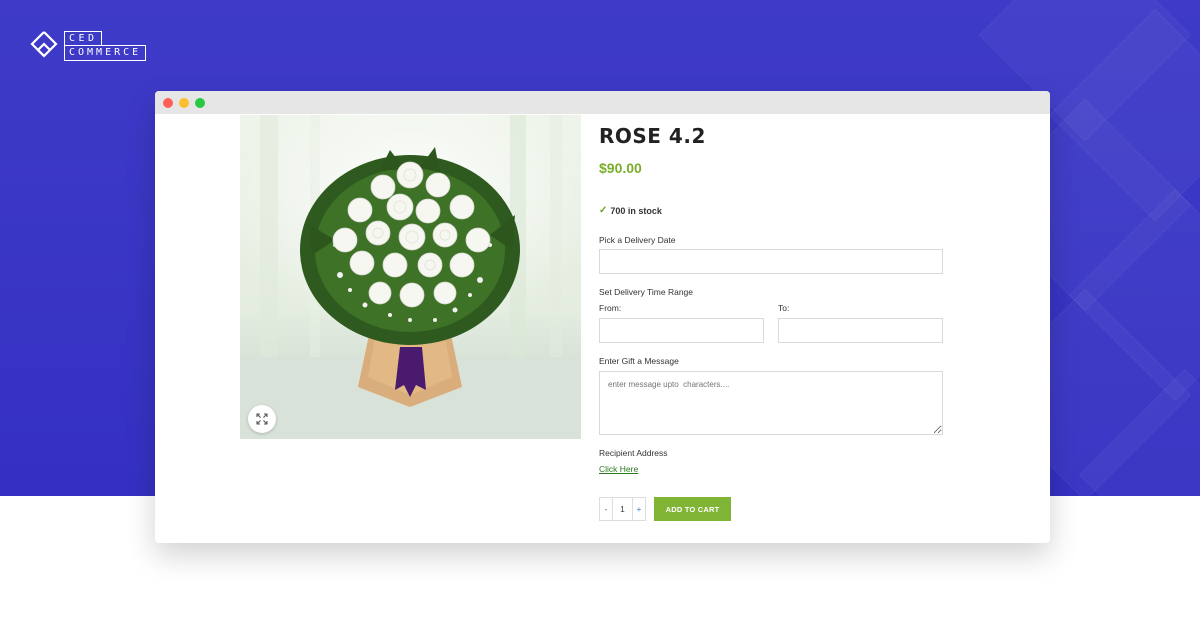 This screenshot has width=1200, height=628. Describe the element at coordinates (44, 44) in the screenshot. I see `logo-mark-icon` at that location.